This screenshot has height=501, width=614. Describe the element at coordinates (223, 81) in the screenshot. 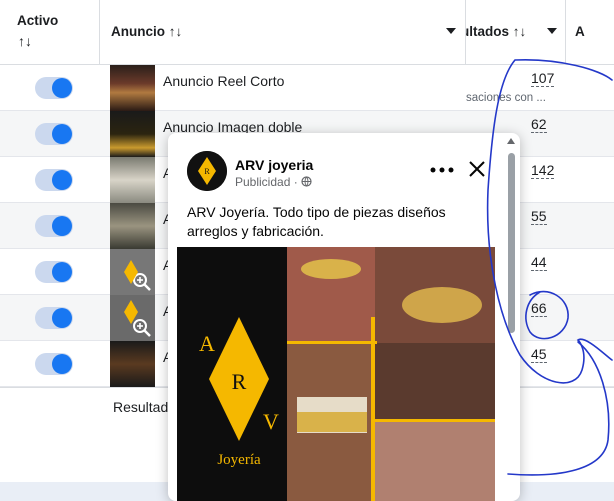

I see `ad-name: Anuncio Reel Corto` at that location.